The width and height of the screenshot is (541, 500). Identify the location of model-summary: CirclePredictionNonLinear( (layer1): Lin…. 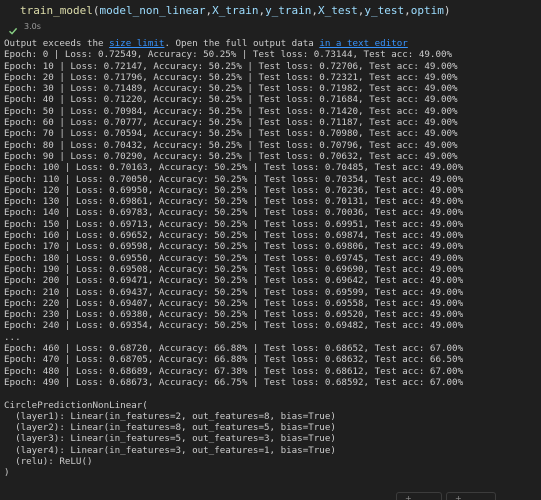
(233, 439).